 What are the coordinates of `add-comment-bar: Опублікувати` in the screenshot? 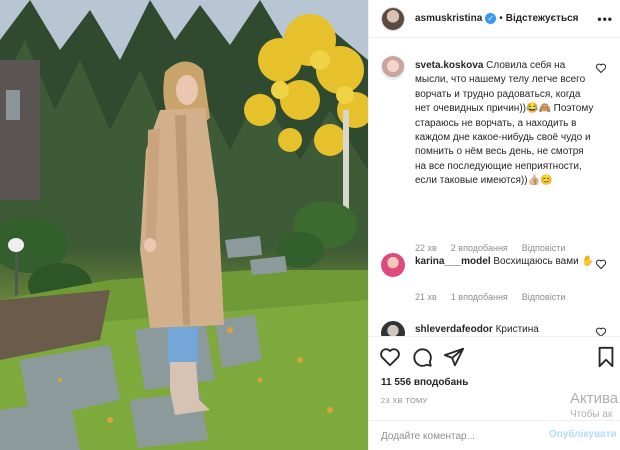 It's located at (494, 435).